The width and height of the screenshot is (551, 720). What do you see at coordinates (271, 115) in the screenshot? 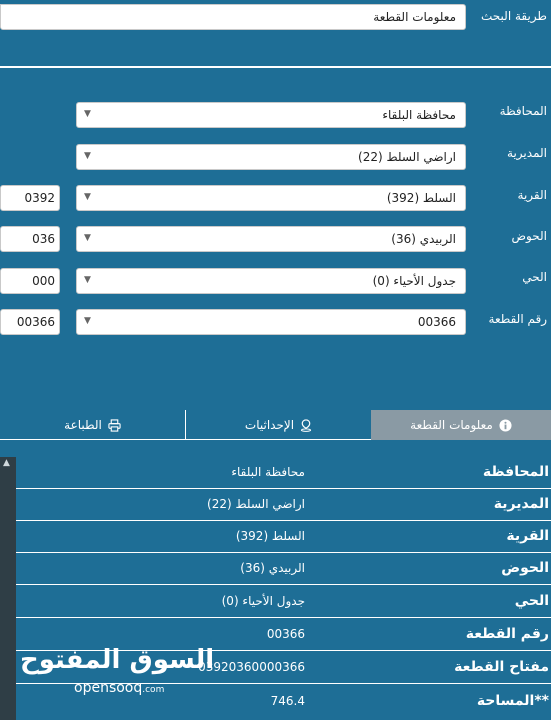
I see `governorate-select: ▼ محافظة البلقاء` at bounding box center [271, 115].